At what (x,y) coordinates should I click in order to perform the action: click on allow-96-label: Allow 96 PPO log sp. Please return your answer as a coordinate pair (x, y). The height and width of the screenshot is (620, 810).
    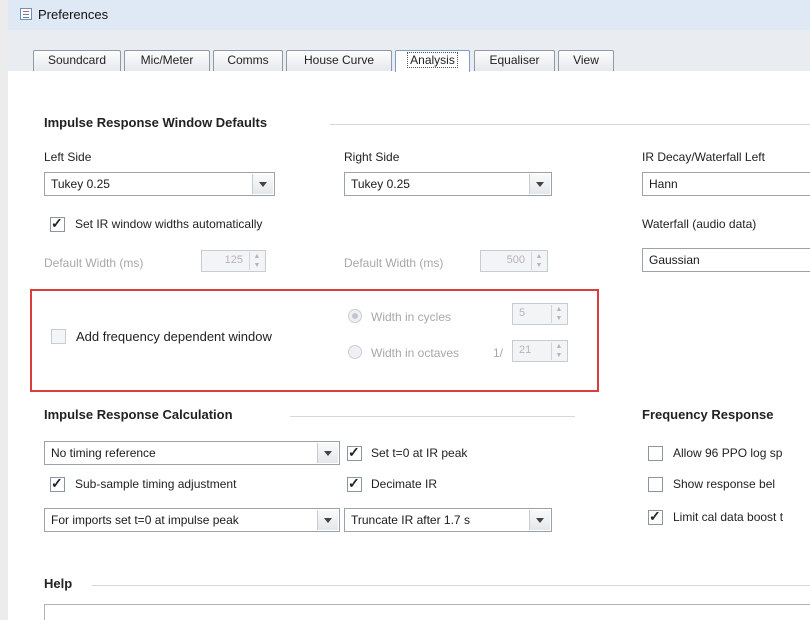
    Looking at the image, I should click on (728, 453).